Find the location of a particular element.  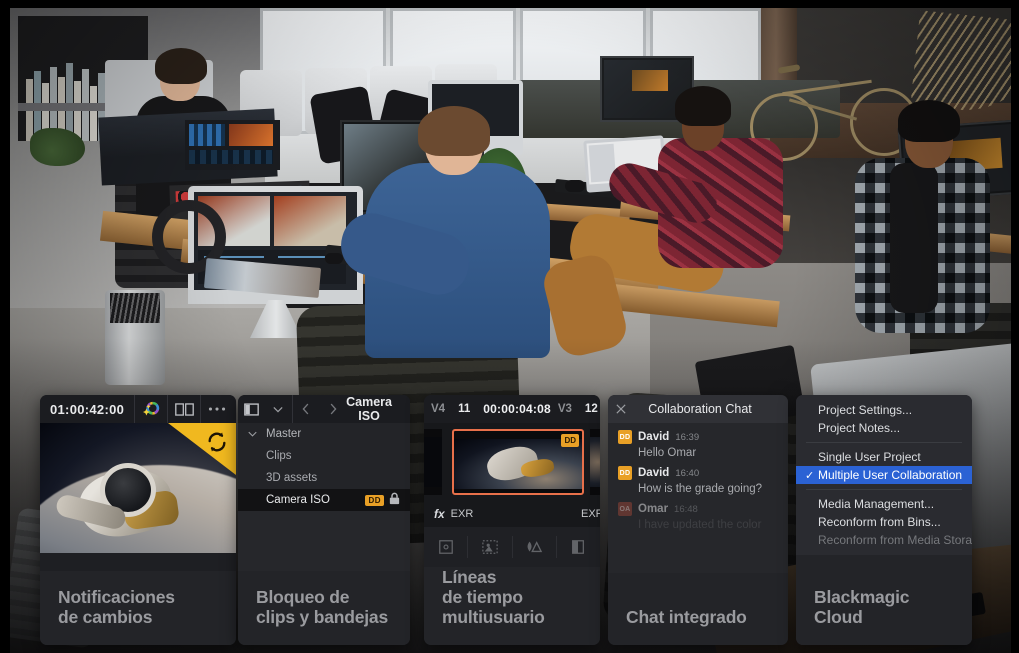

dynamic-zoom-icon is located at coordinates (534, 547).